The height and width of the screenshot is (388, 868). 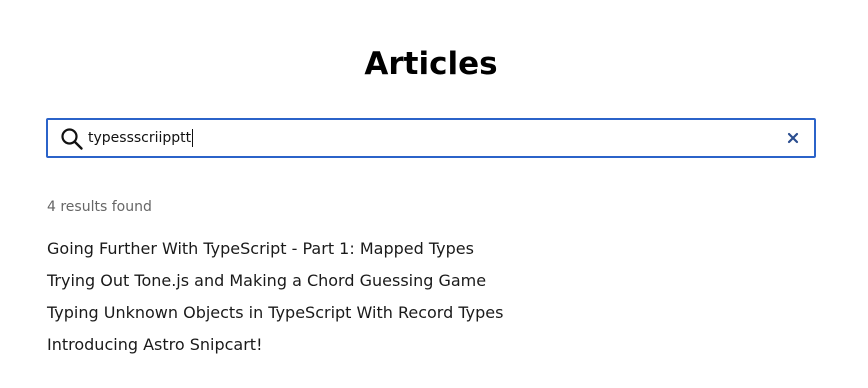 What do you see at coordinates (431, 64) in the screenshot?
I see `page-title: Articles` at bounding box center [431, 64].